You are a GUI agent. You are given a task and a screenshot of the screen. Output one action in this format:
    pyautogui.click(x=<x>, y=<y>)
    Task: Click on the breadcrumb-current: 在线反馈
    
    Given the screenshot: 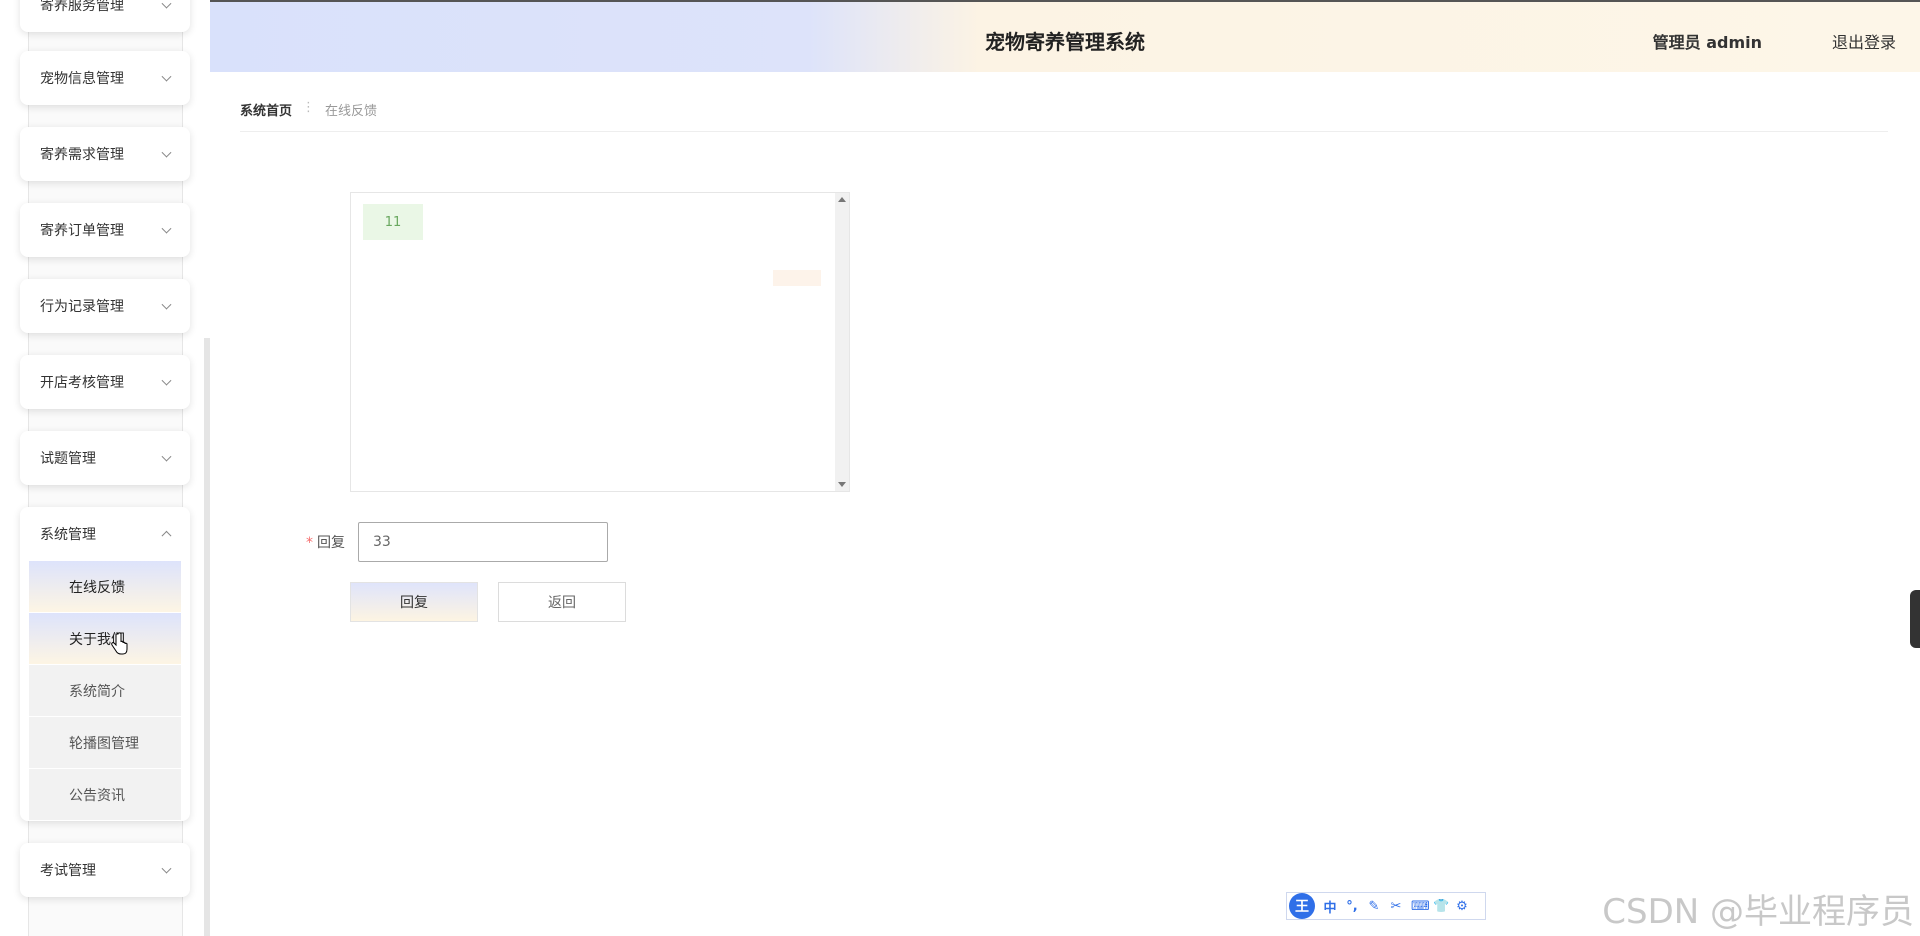 What is the action you would take?
    pyautogui.click(x=351, y=111)
    